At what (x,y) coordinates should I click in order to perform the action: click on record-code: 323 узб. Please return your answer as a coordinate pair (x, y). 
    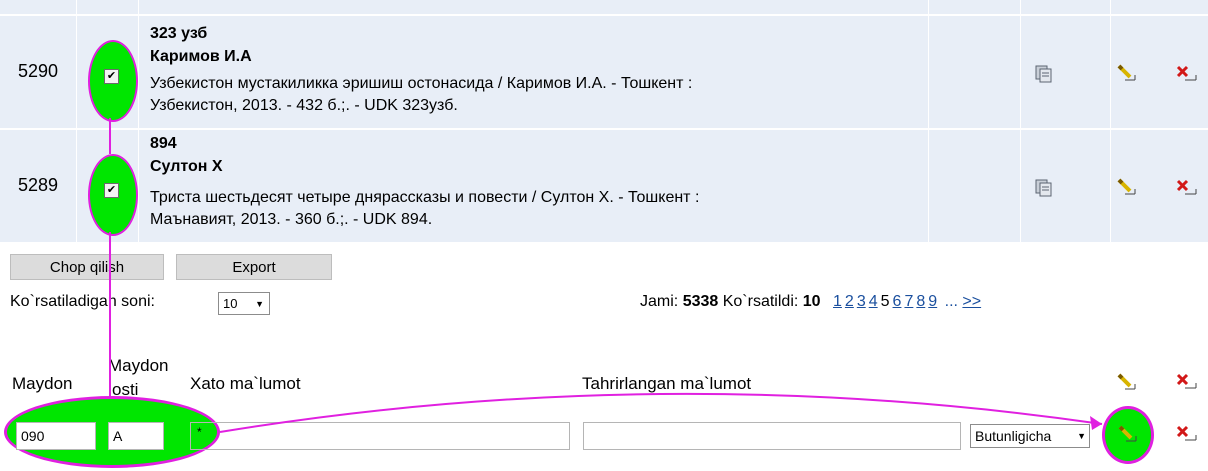
    Looking at the image, I should click on (179, 33).